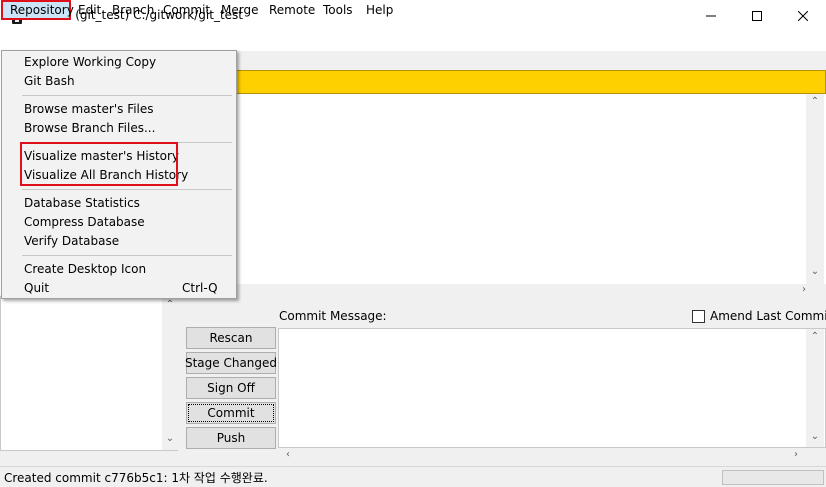 This screenshot has width=826, height=487. I want to click on commit-message-label: Commit Message:, so click(333, 316).